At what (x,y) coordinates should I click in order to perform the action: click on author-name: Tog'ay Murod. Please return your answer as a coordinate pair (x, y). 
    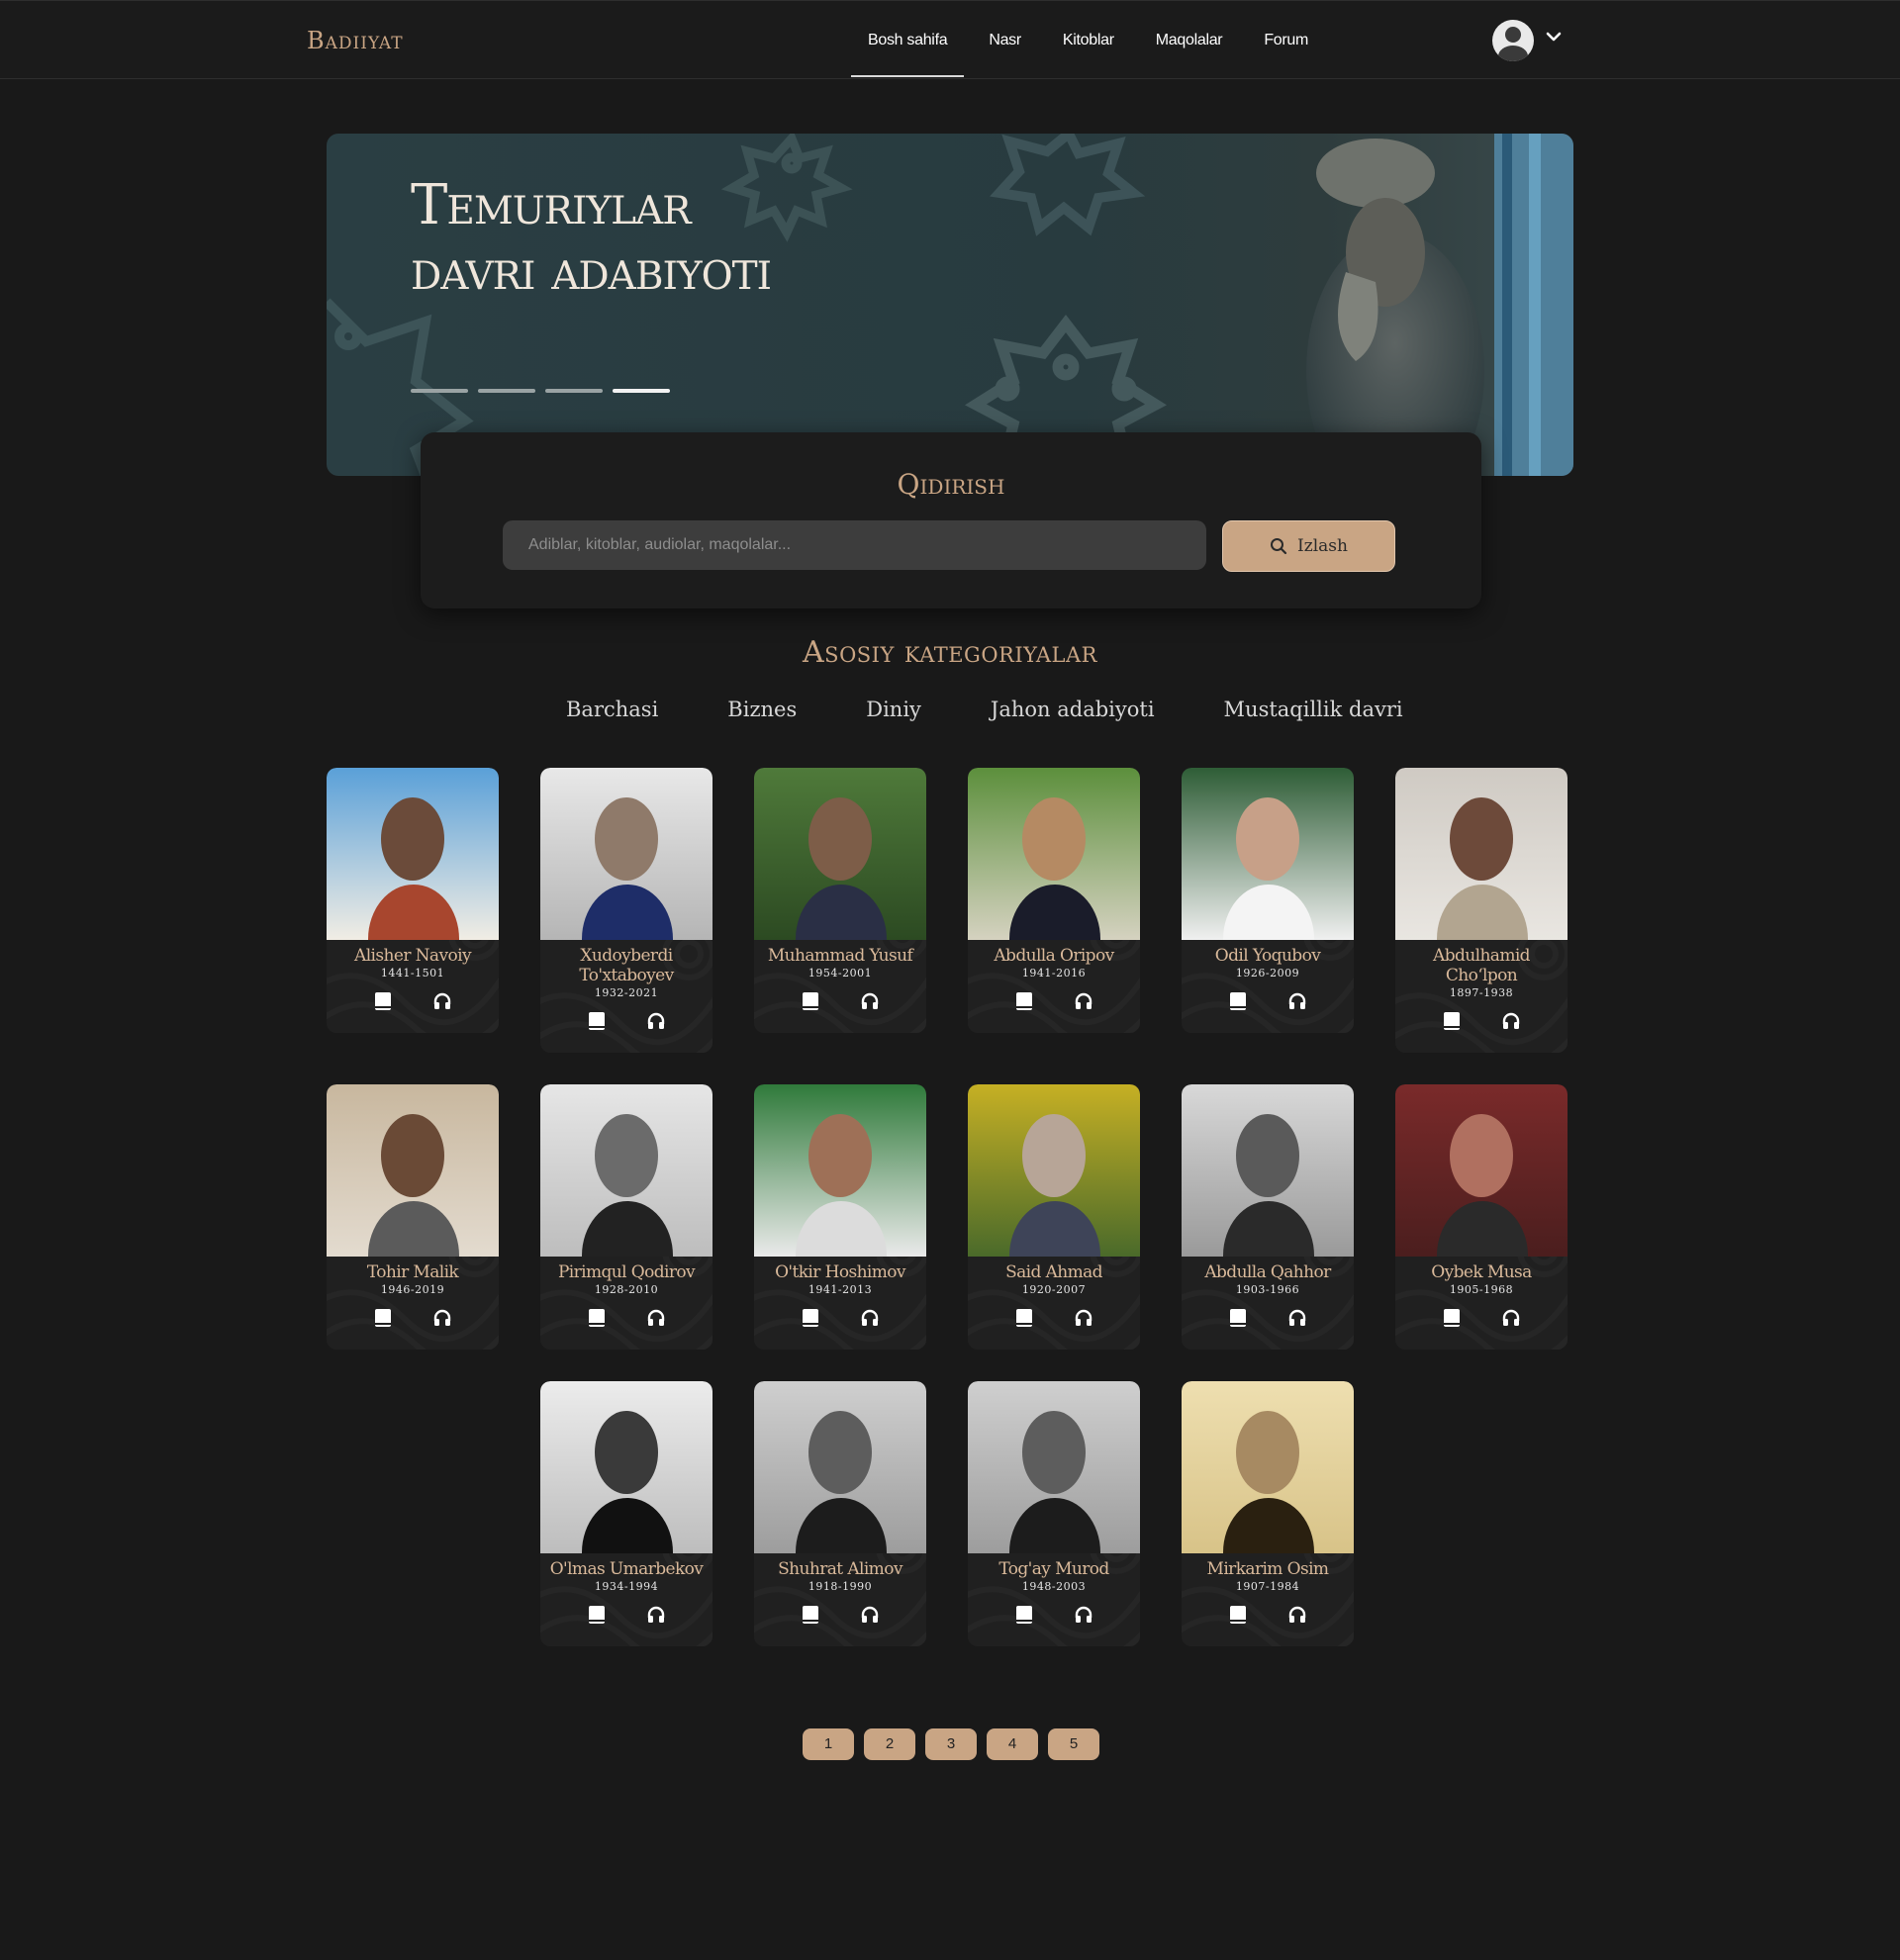
    Looking at the image, I should click on (1054, 1566).